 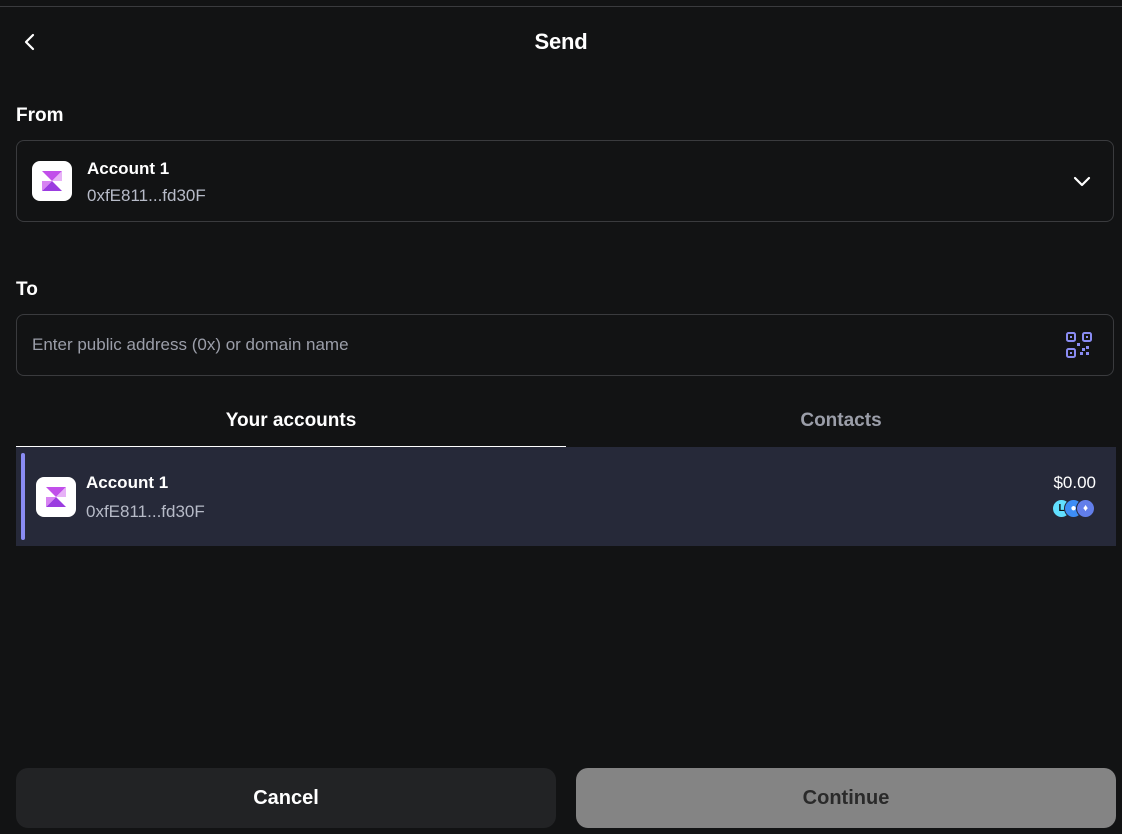 I want to click on account-address: 0xfE811...fd30F, so click(x=145, y=511).